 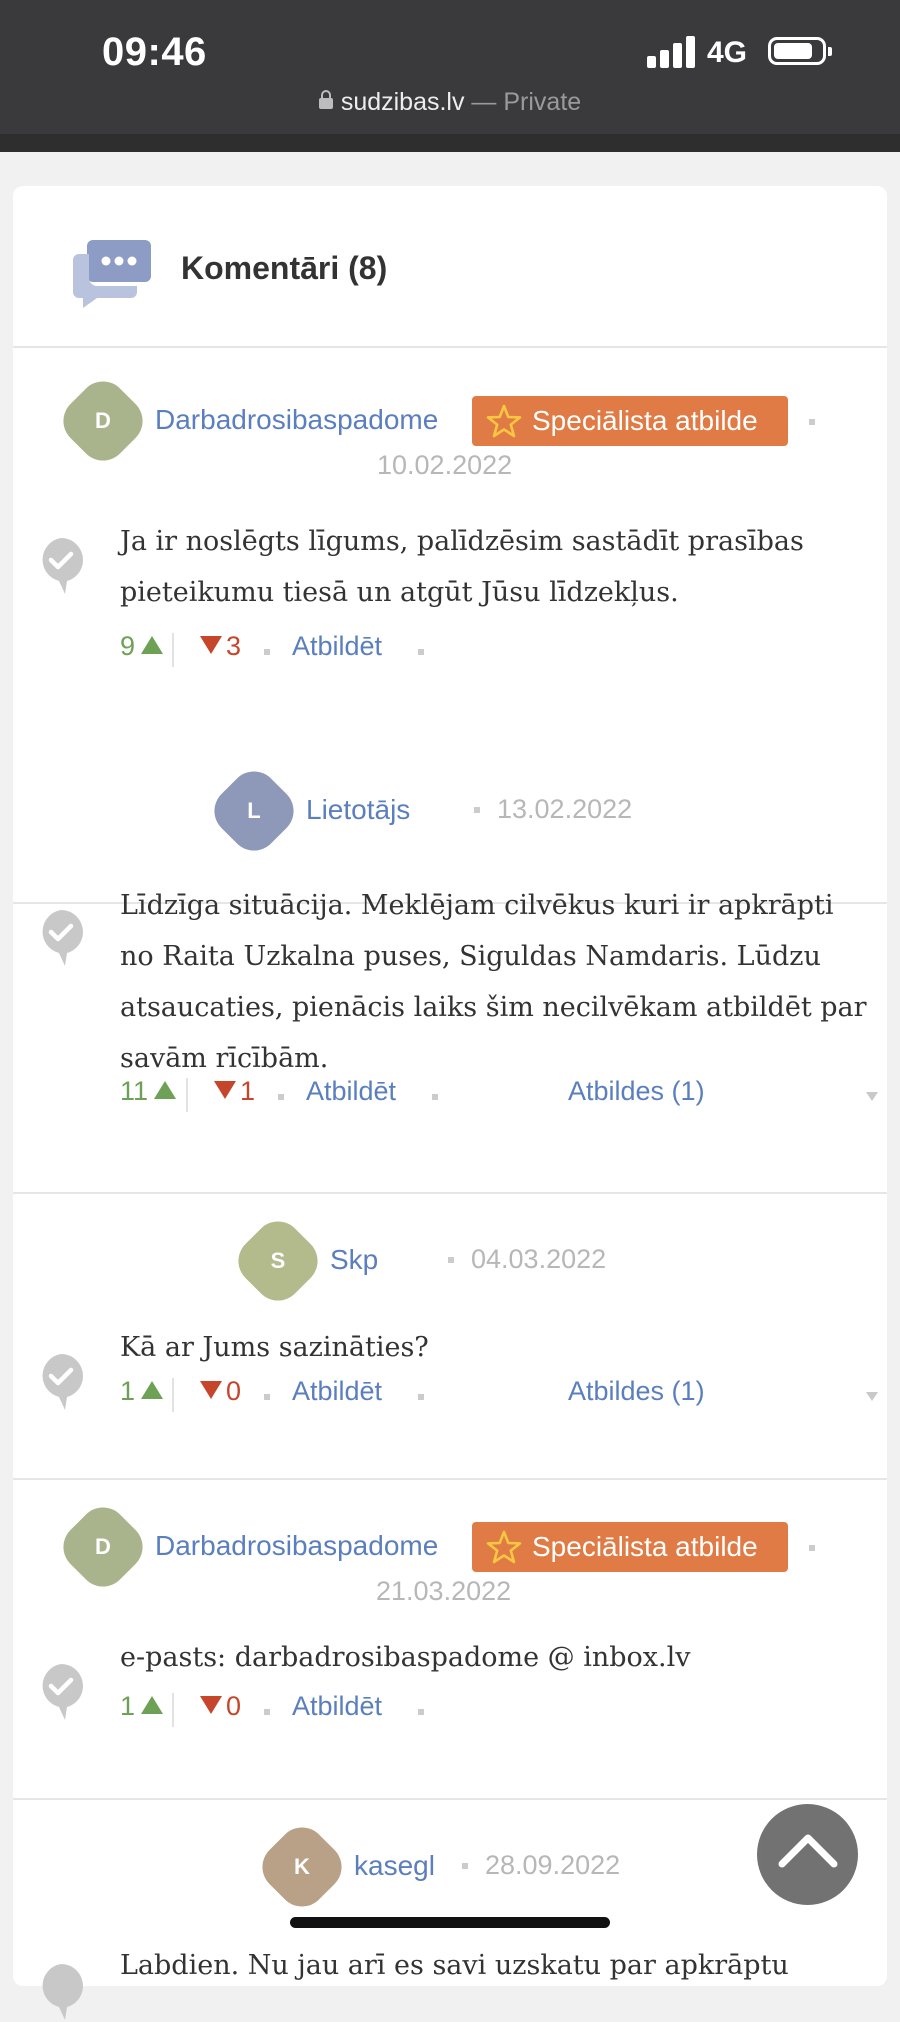 I want to click on home-indicator, so click(x=450, y=1922).